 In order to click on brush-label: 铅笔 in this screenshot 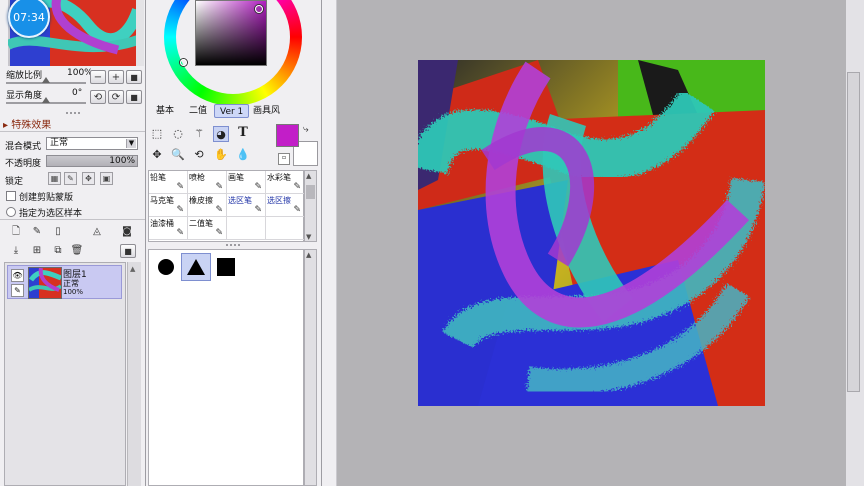, I will do `click(158, 177)`.